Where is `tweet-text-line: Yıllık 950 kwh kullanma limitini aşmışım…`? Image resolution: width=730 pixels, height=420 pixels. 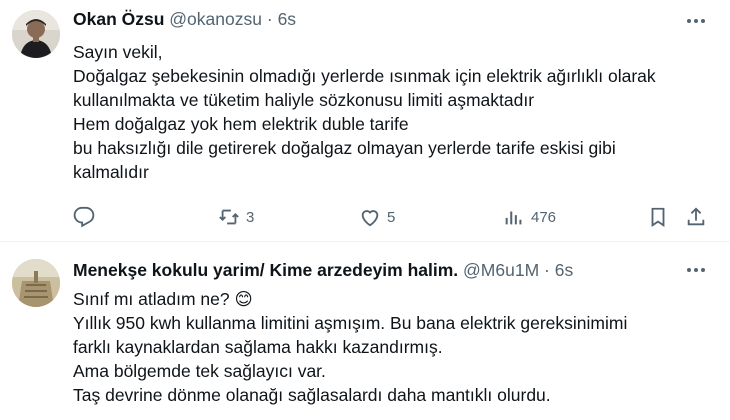 tweet-text-line: Yıllık 950 kwh kullanma limitini aşmışım… is located at coordinates (350, 323).